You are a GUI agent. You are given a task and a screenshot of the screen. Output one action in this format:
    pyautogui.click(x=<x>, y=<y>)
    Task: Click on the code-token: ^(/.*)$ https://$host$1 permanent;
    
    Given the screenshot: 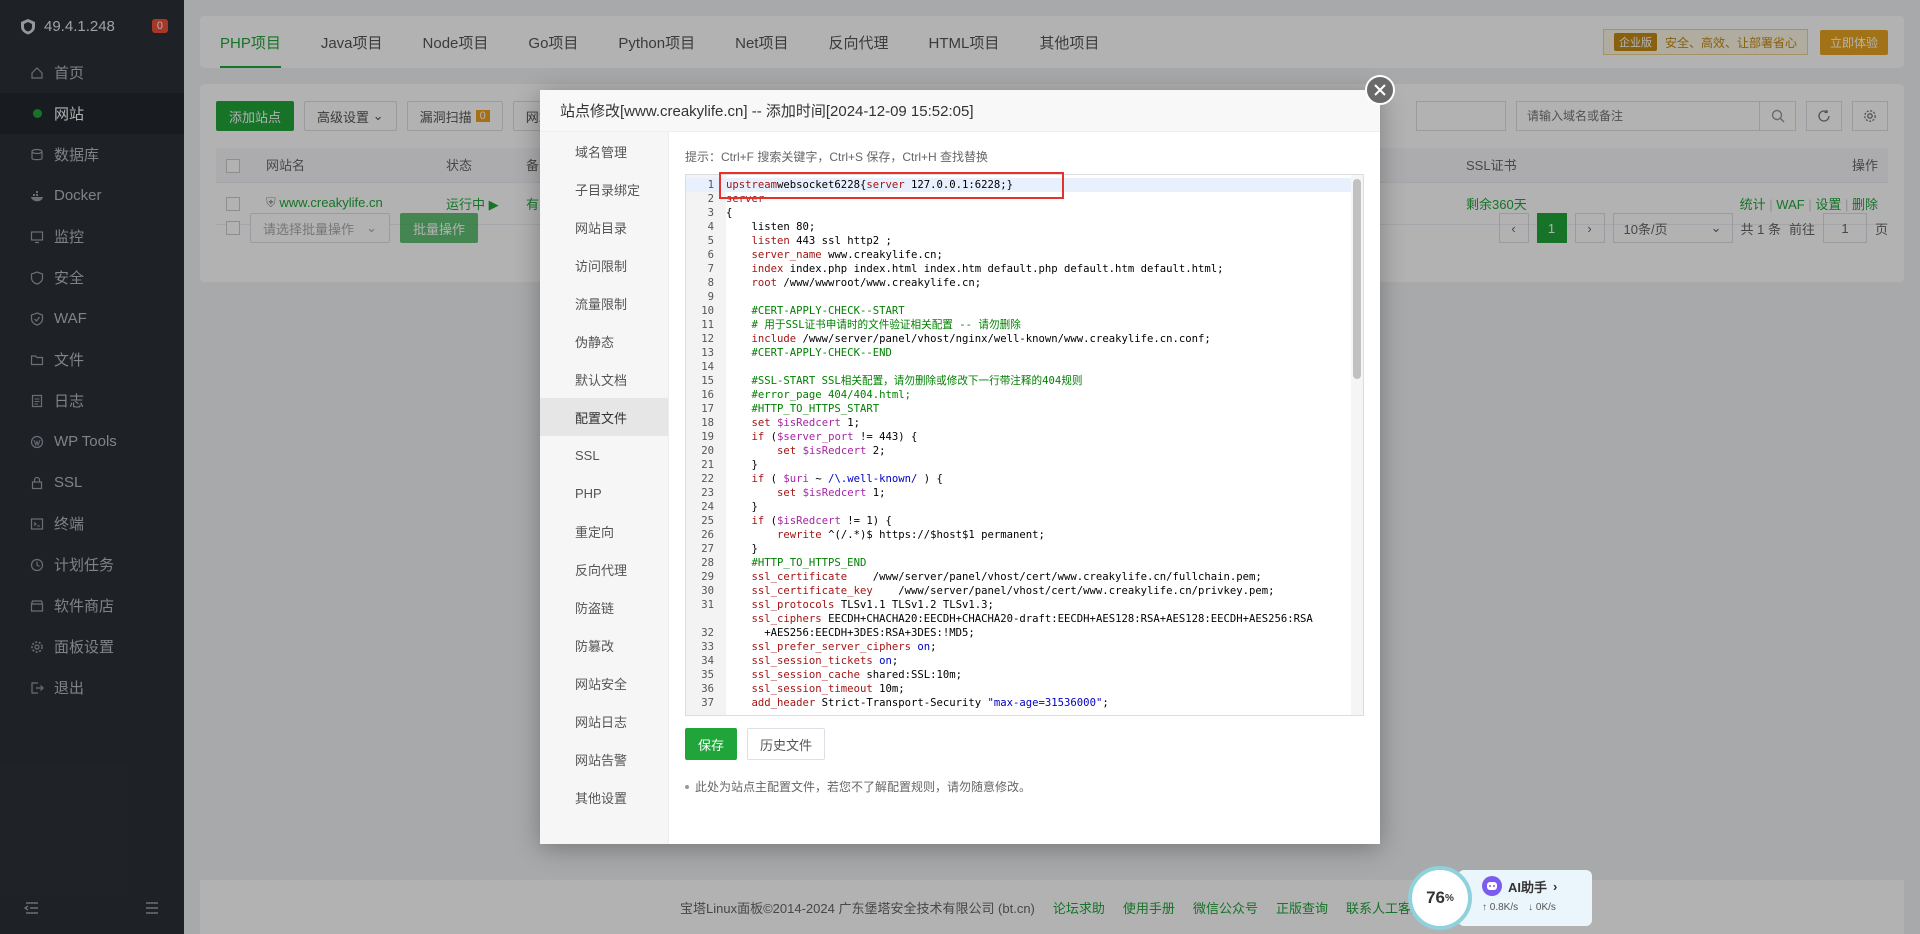 What is the action you would take?
    pyautogui.click(x=933, y=535)
    